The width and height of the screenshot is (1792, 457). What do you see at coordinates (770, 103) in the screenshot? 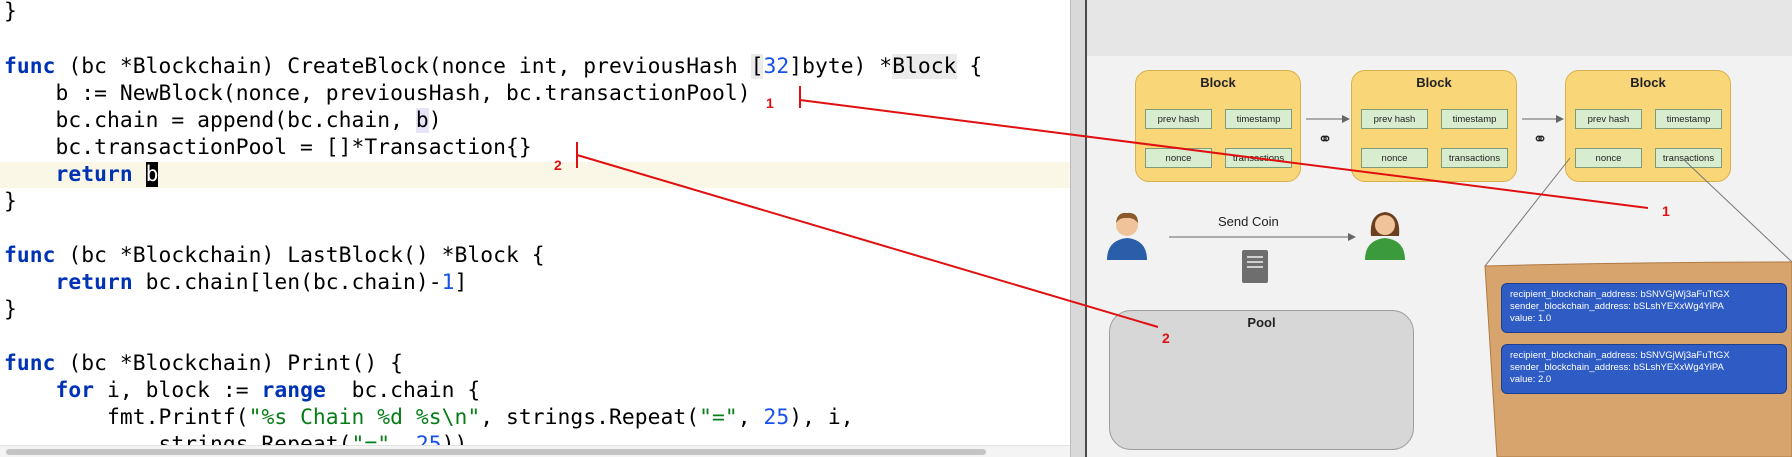
I see `annotation-marker-1: 1` at bounding box center [770, 103].